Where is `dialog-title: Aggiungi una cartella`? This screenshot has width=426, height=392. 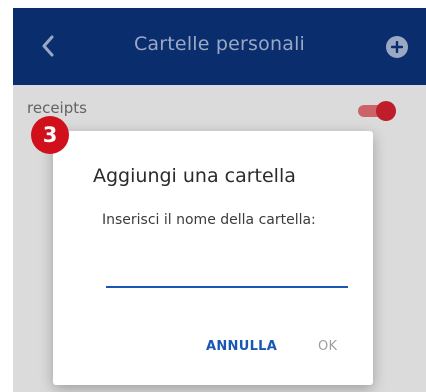
dialog-title: Aggiungi una cartella is located at coordinates (194, 176).